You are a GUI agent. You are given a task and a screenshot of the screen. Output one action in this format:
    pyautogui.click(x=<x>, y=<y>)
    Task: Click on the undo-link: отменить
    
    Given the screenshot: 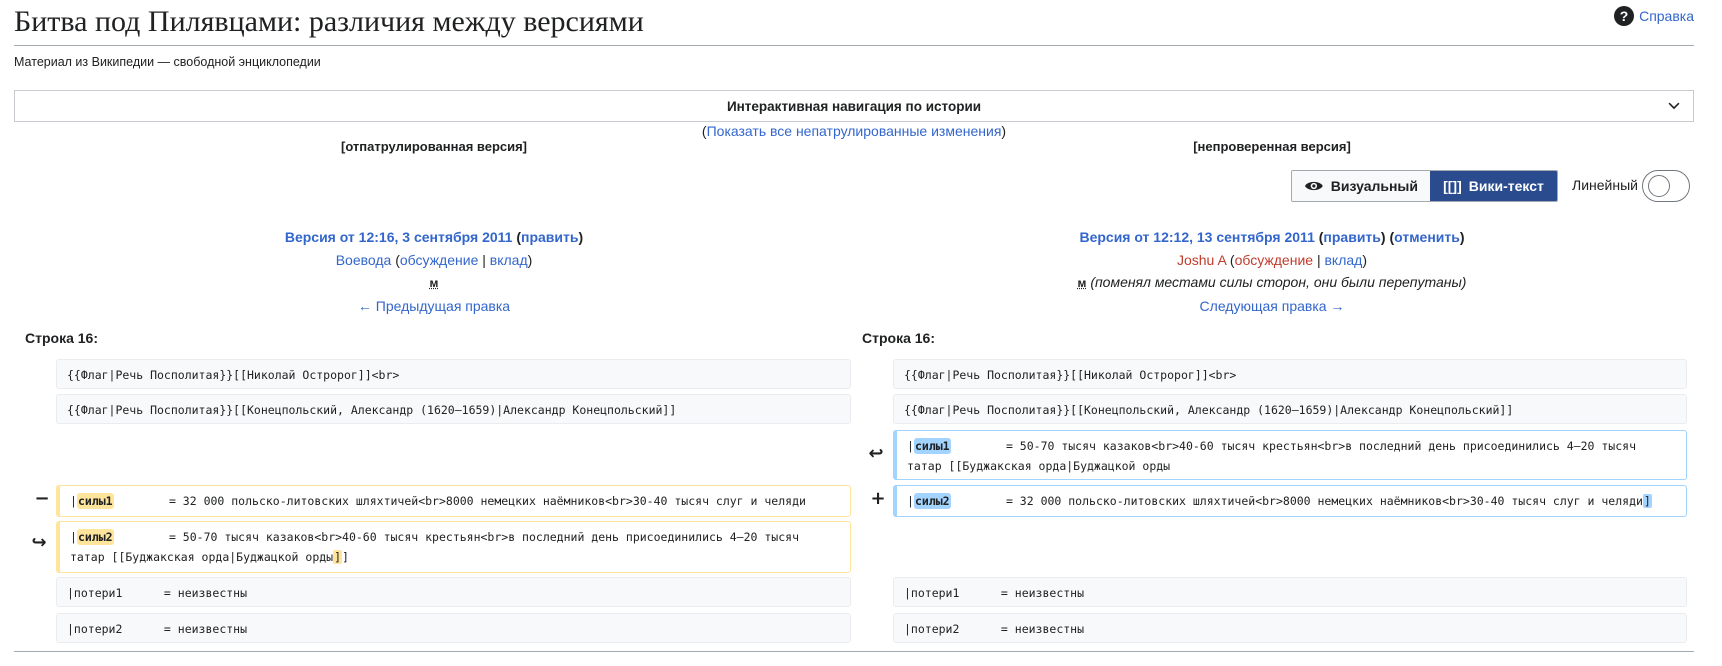 What is the action you would take?
    pyautogui.click(x=1427, y=237)
    